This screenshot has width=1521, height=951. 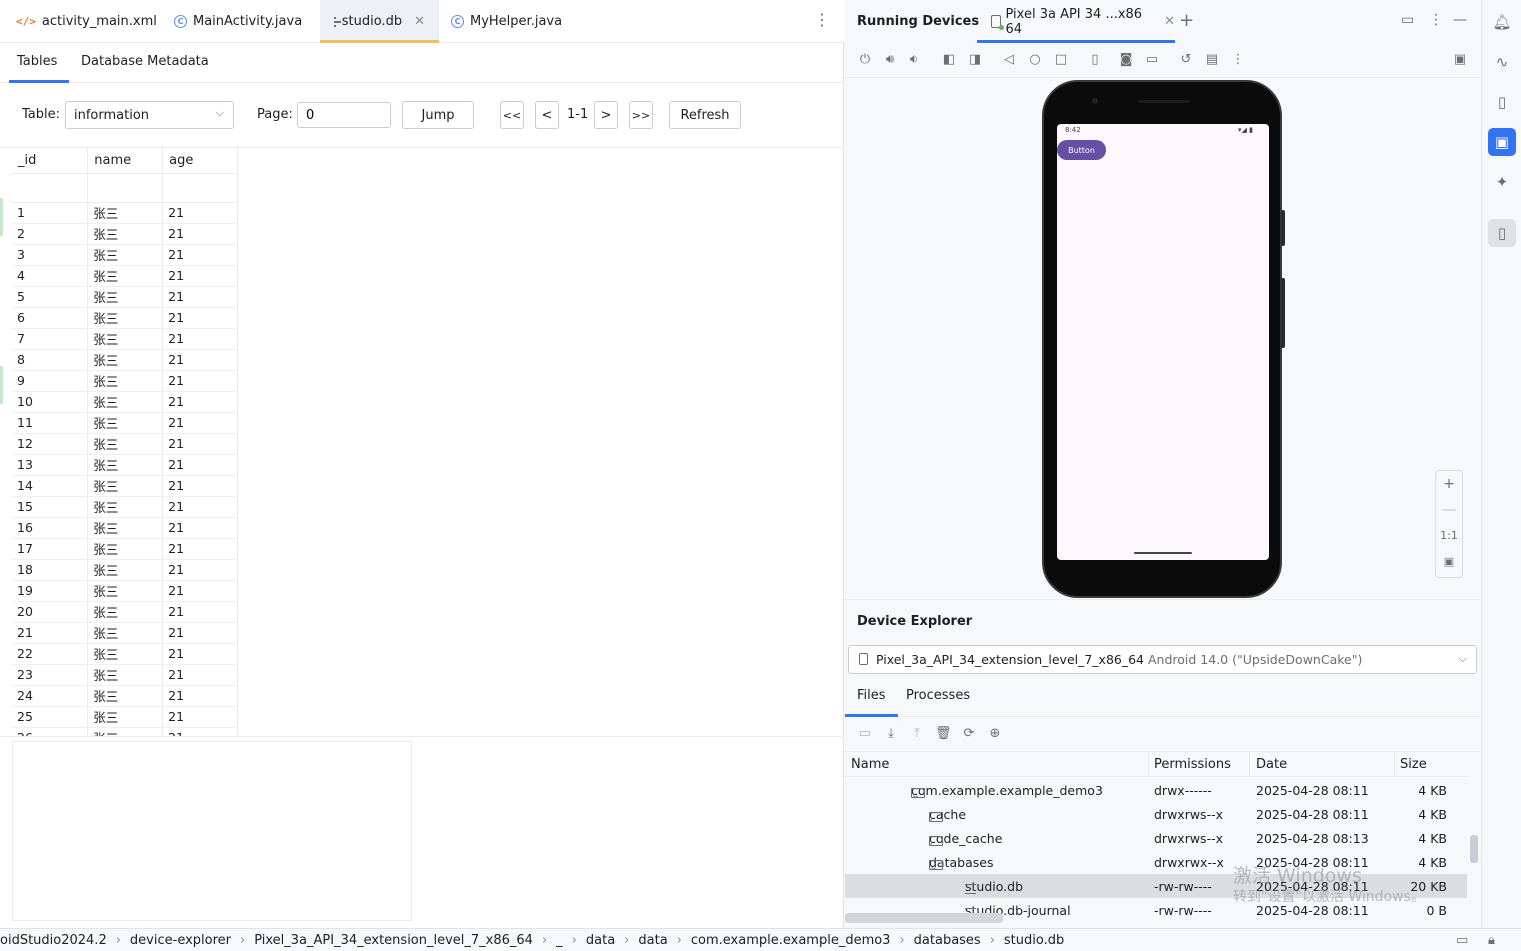 I want to click on table-row: 5 张三 21, so click(x=125, y=297).